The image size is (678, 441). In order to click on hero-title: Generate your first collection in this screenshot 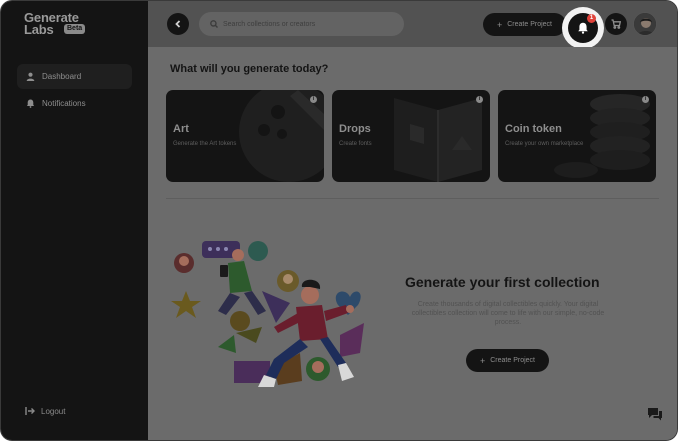, I will do `click(502, 282)`.